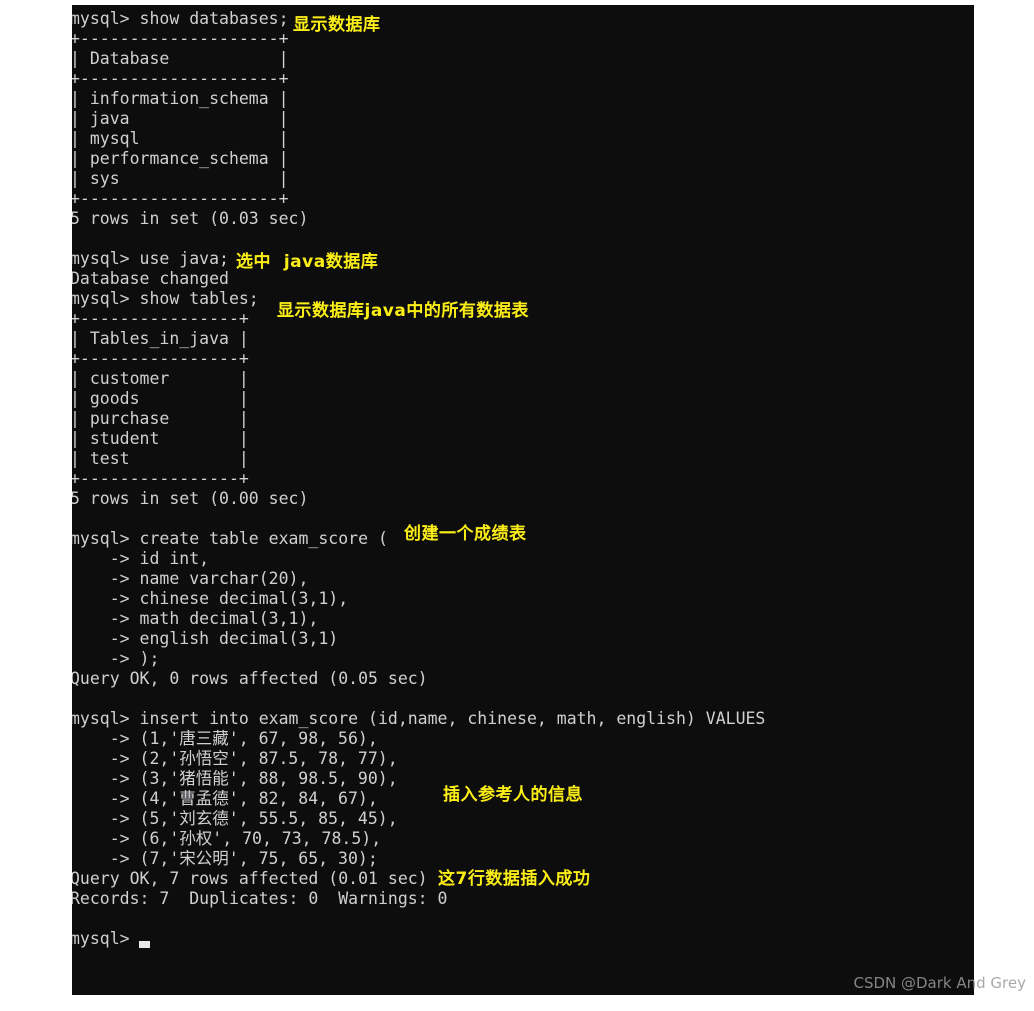 The image size is (1034, 1011). What do you see at coordinates (307, 262) in the screenshot?
I see `annotation-label: 选中 java数据库` at bounding box center [307, 262].